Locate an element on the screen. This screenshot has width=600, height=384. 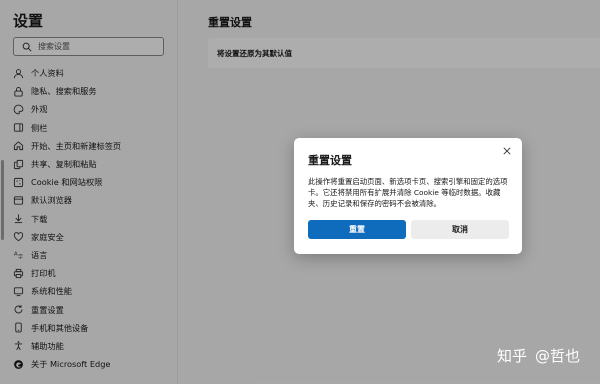
close-button is located at coordinates (507, 151).